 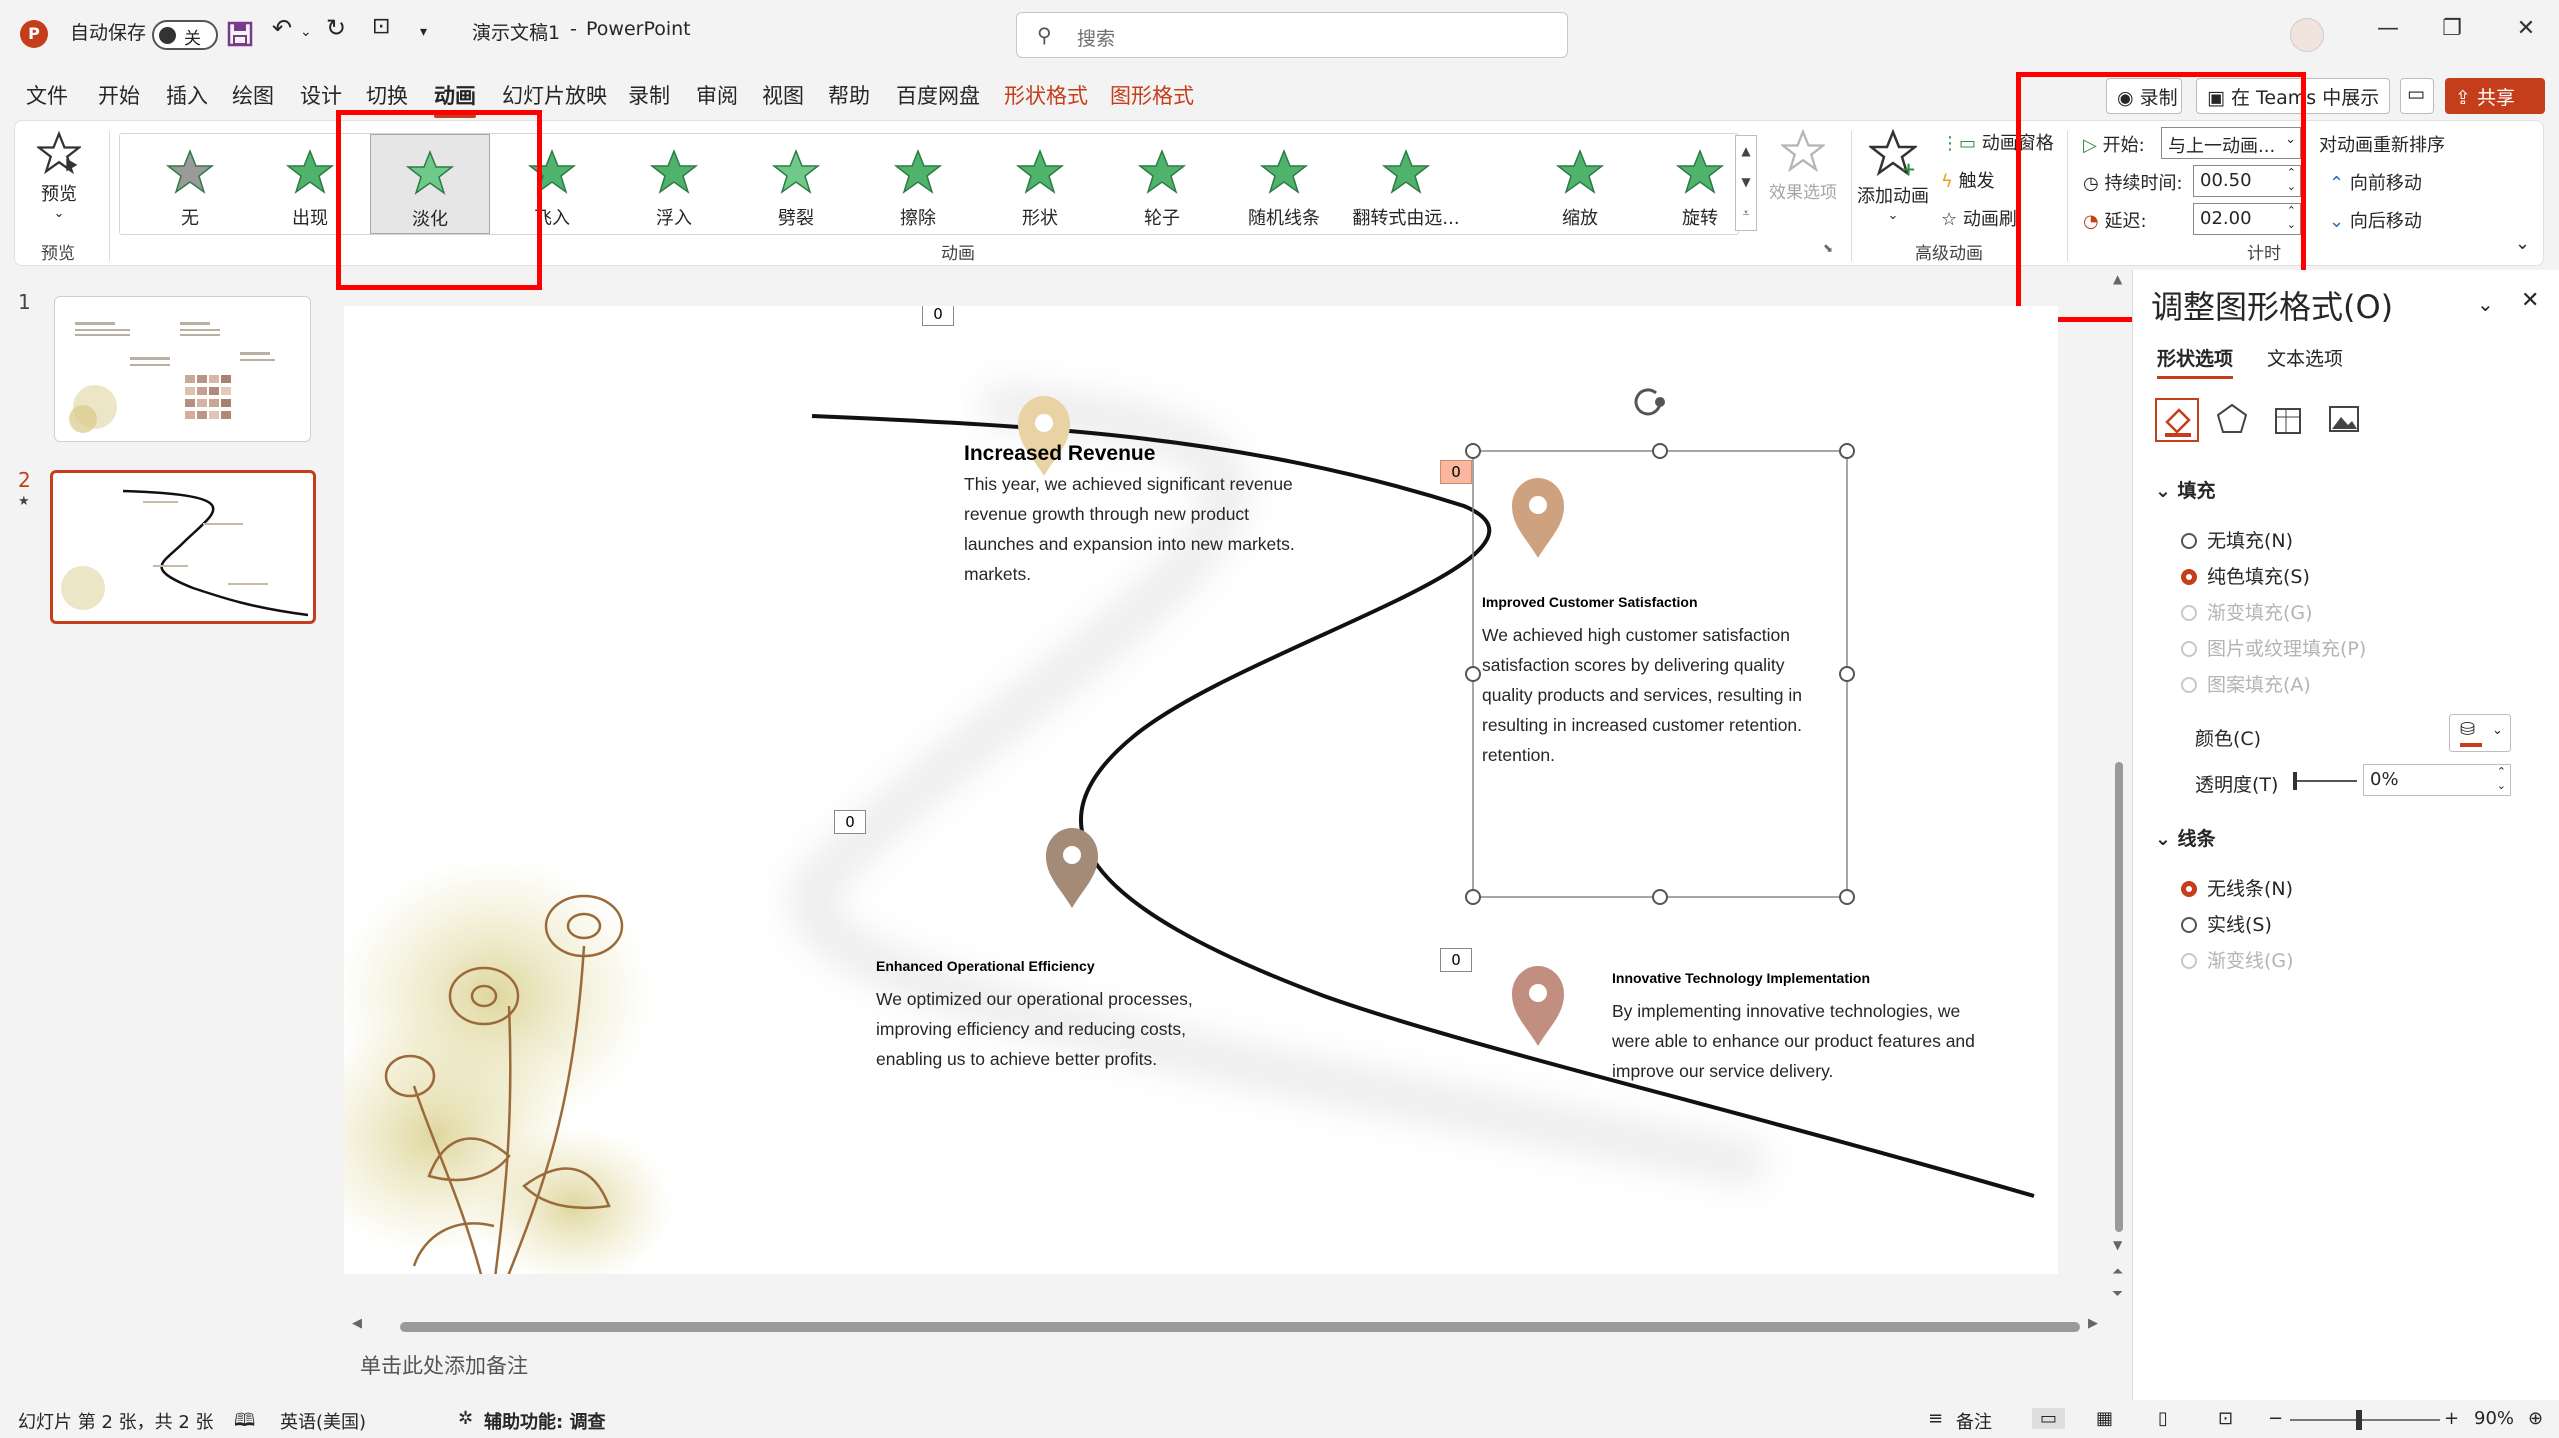 I want to click on zoom-slider-thumb, so click(x=2359, y=1420).